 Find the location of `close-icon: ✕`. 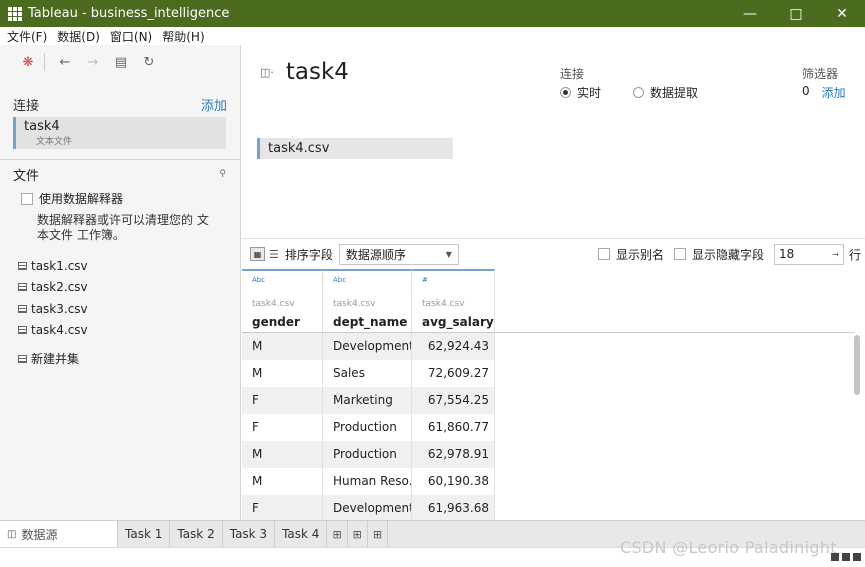

close-icon: ✕ is located at coordinates (842, 13).